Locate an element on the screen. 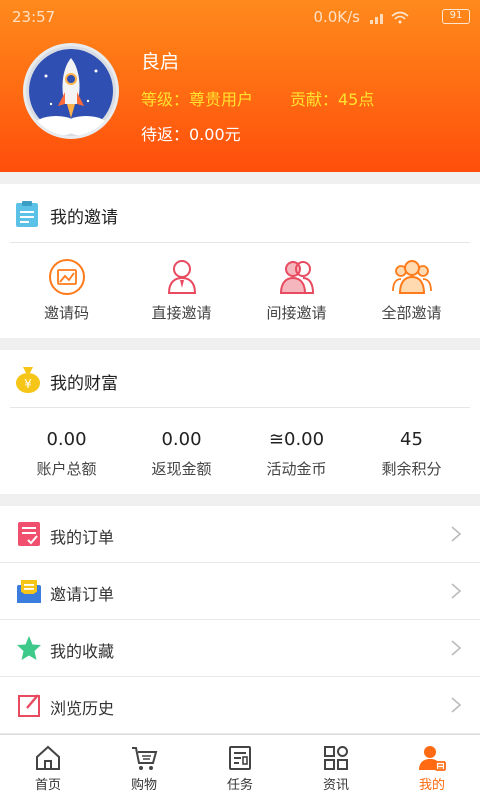  home-icon is located at coordinates (48, 757).